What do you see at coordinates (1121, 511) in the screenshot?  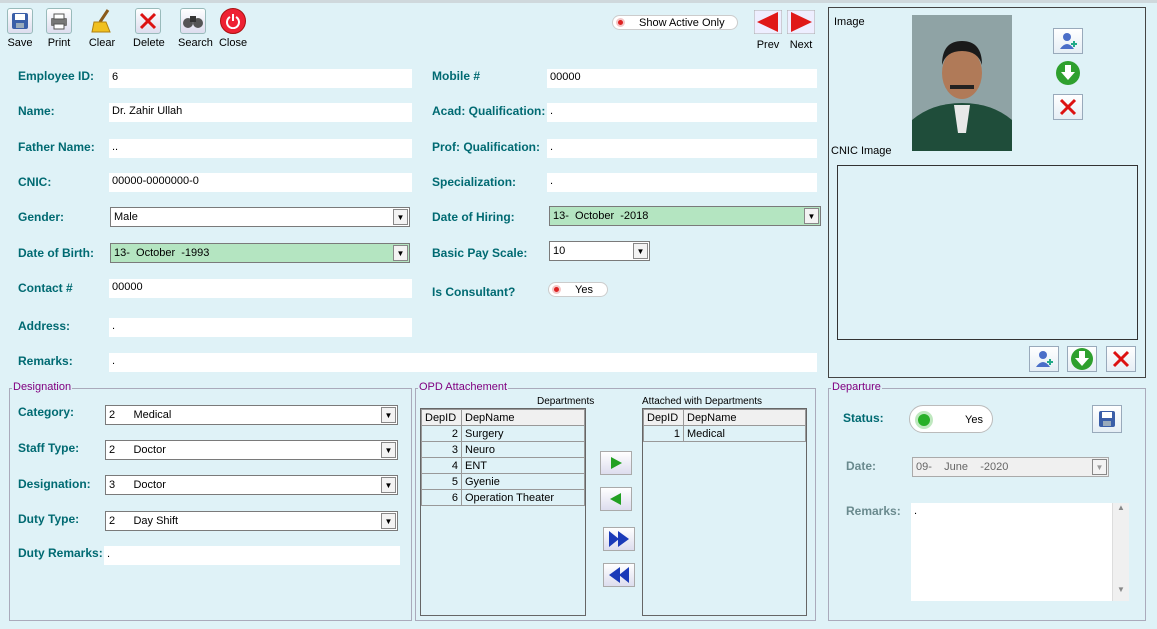 I see `scroll-up-icon: ▲` at bounding box center [1121, 511].